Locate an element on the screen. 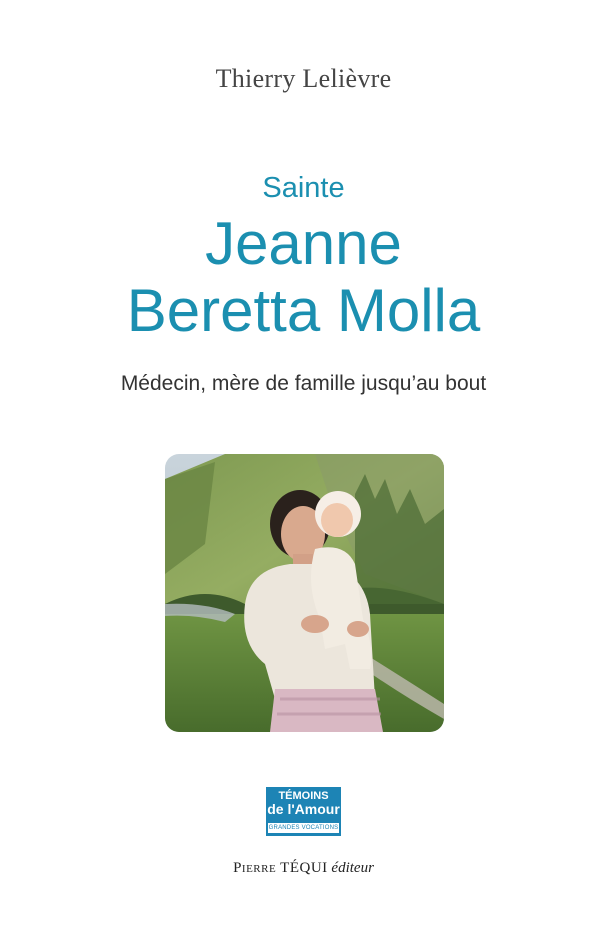  publisher: Pierre TÉQUI éditeur is located at coordinates (303, 868).